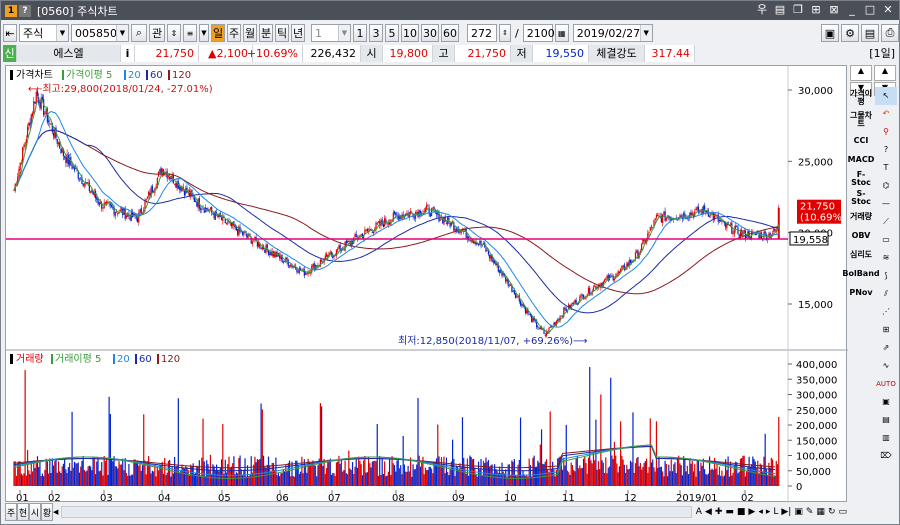 This screenshot has height=525, width=900. What do you see at coordinates (538, 33) in the screenshot?
I see `total-input: 2100` at bounding box center [538, 33].